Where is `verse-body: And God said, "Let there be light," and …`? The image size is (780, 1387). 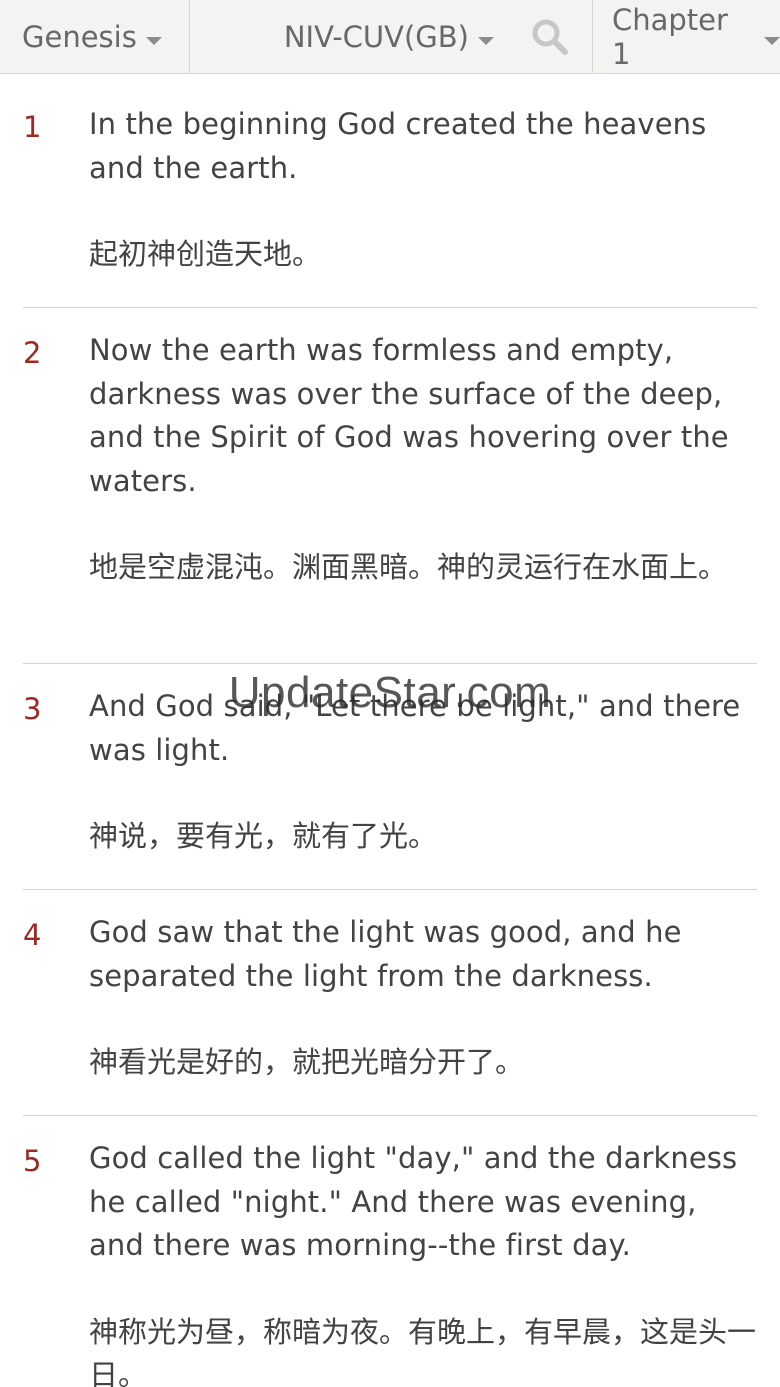
verse-body: And God said, "Let there be light," and … is located at coordinates (423, 772).